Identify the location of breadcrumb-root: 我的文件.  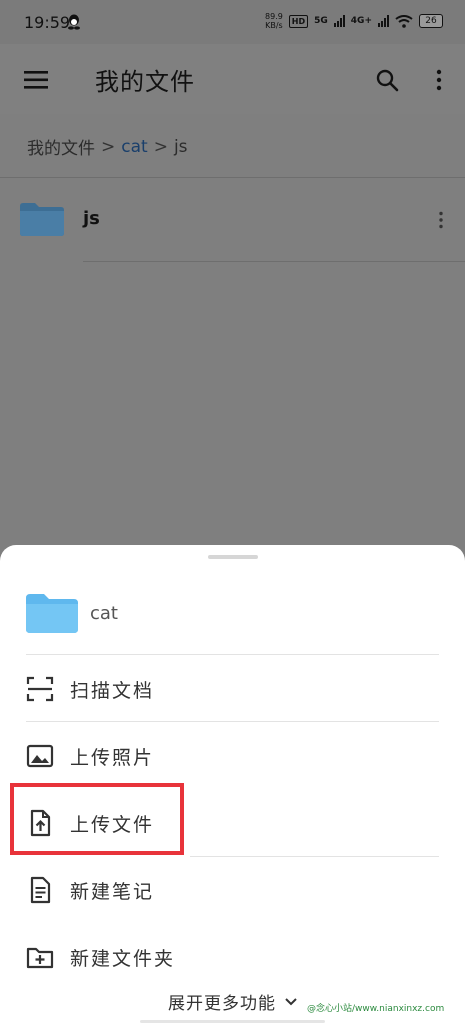
(61, 146).